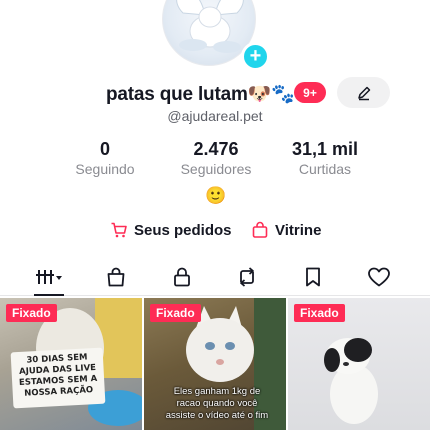 The width and height of the screenshot is (430, 430). I want to click on notification-badge: 9+, so click(310, 92).